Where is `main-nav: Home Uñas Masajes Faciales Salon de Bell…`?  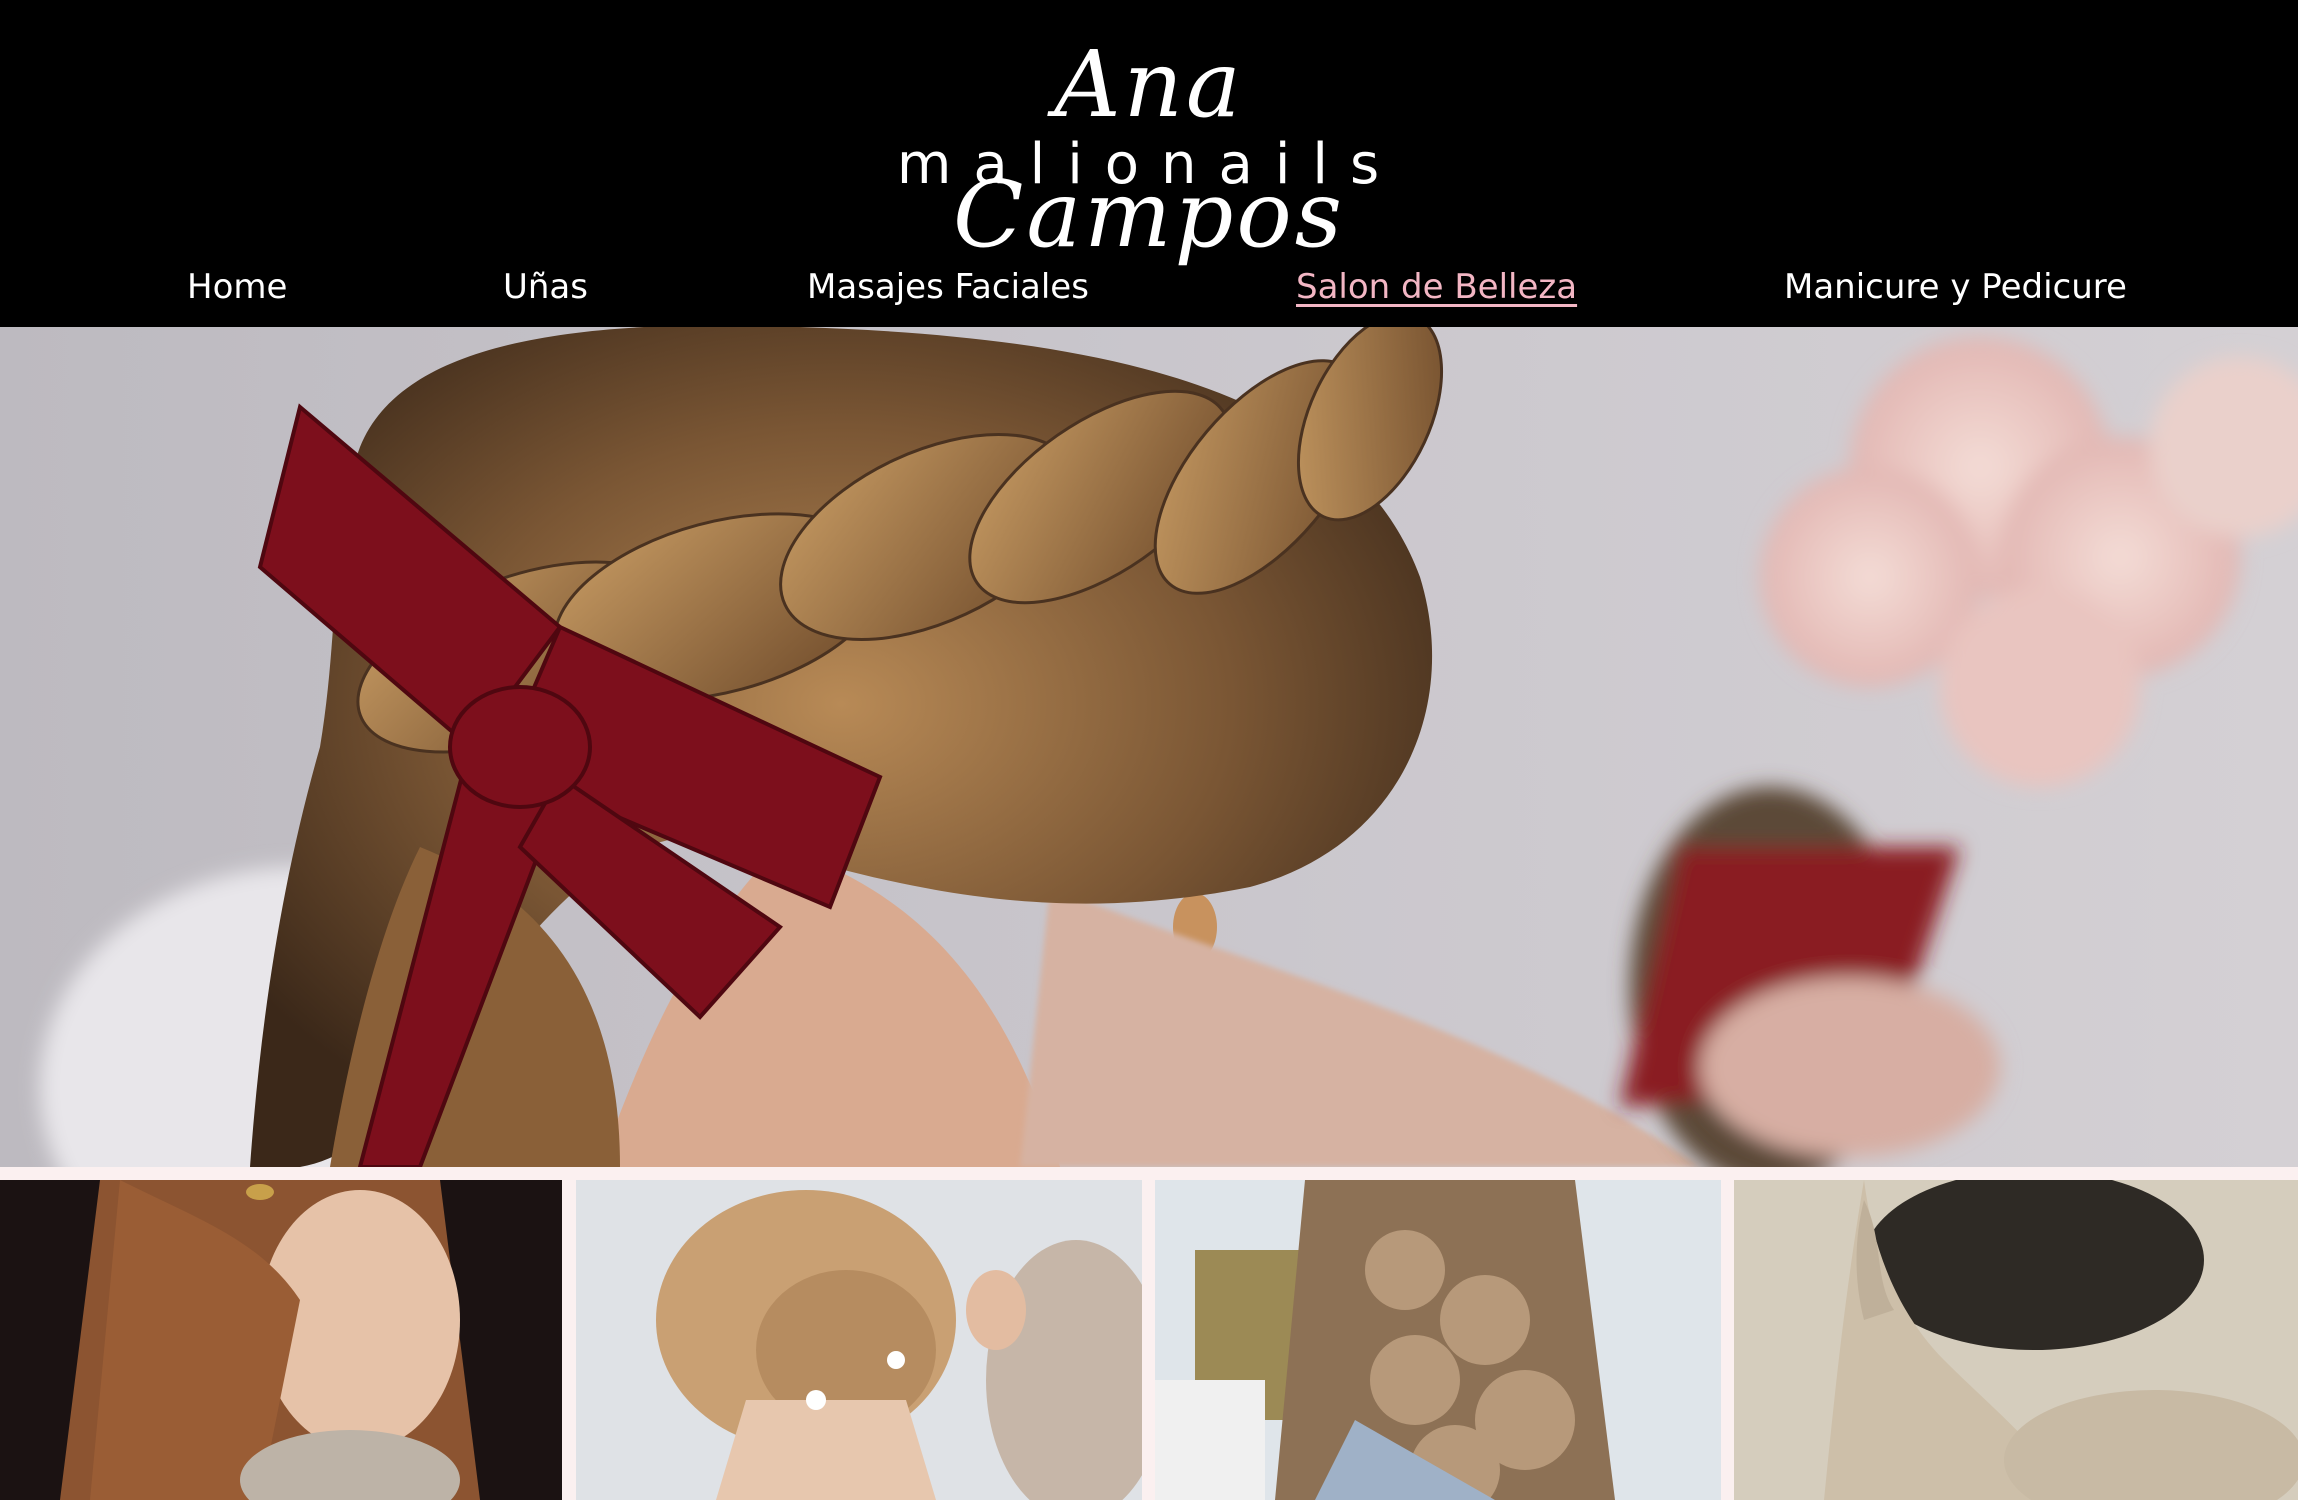 main-nav: Home Uñas Masajes Faciales Salon de Bell… is located at coordinates (1149, 287).